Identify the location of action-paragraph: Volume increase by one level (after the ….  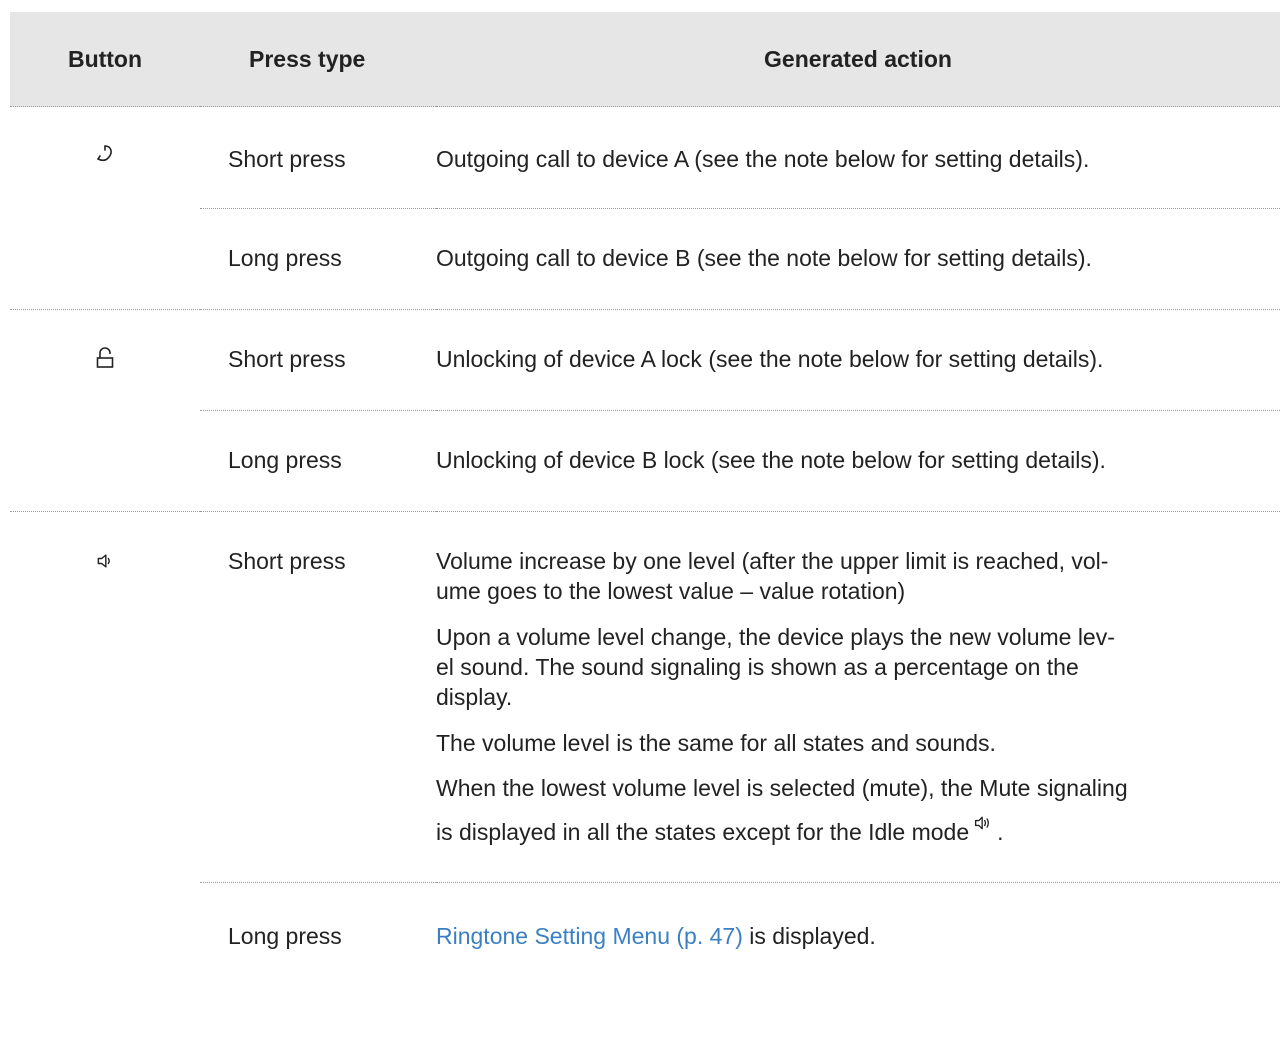
(853, 576).